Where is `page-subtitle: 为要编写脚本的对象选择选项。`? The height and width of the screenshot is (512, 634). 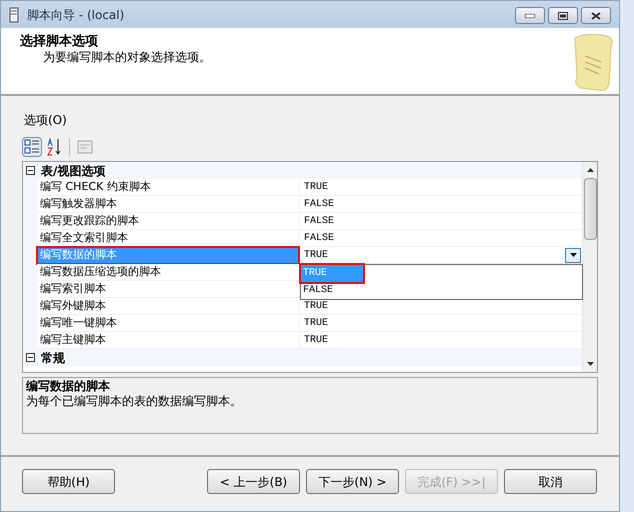 page-subtitle: 为要编写脚本的对象选择选项。 is located at coordinates (127, 57).